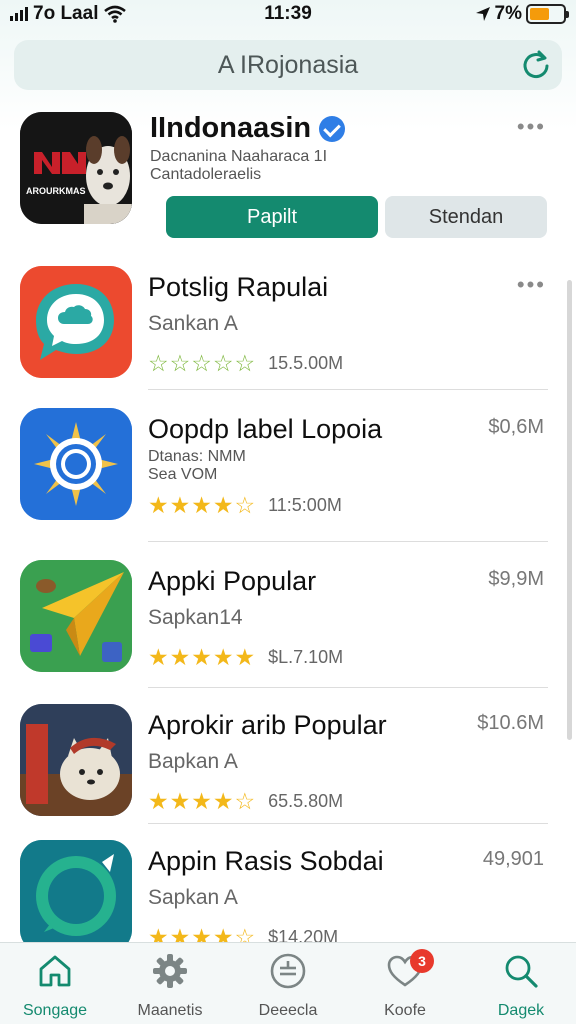  Describe the element at coordinates (183, 474) in the screenshot. I see `app-subtitle-line2: Sea VOM` at that location.